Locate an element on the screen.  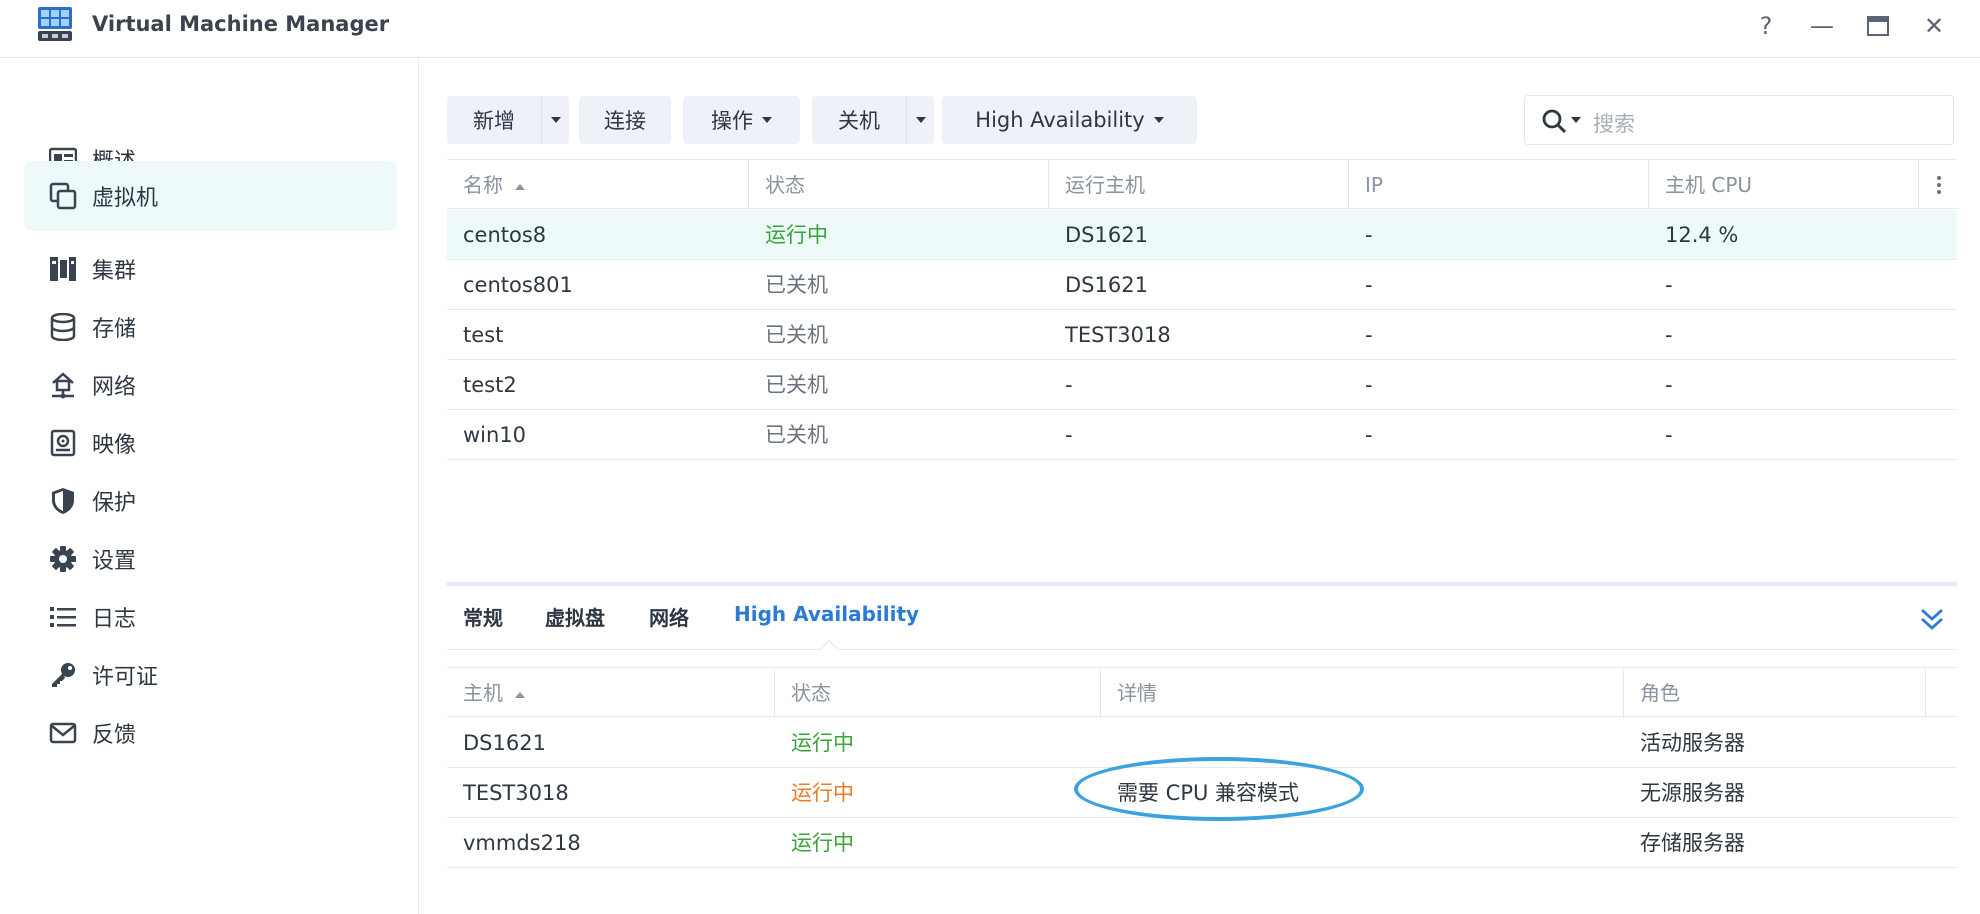
create-dropdown-button is located at coordinates (555, 120).